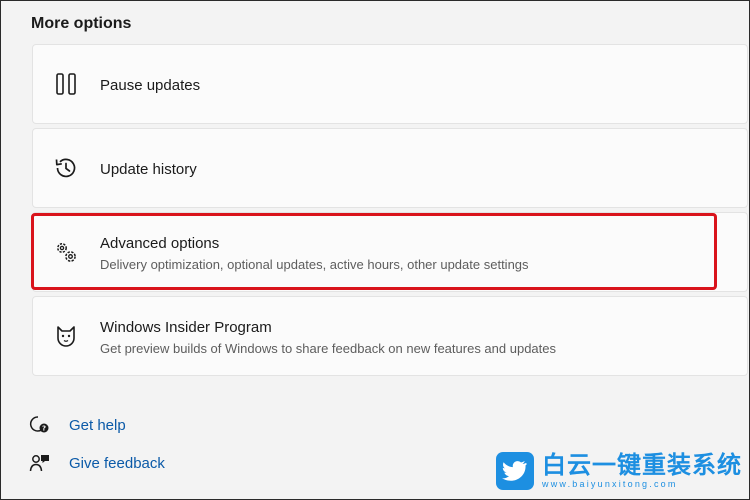 This screenshot has height=500, width=750. What do you see at coordinates (160, 243) in the screenshot?
I see `advanced-options-label: Advanced options` at bounding box center [160, 243].